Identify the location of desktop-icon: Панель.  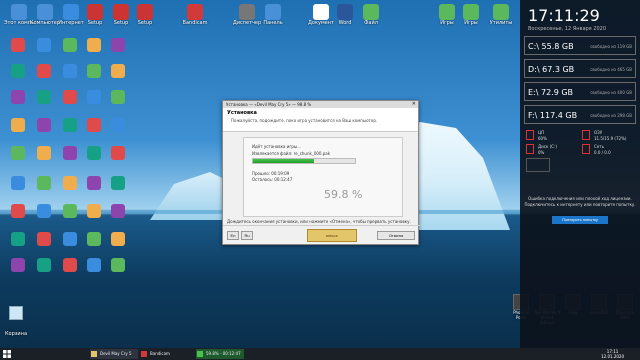
(273, 15).